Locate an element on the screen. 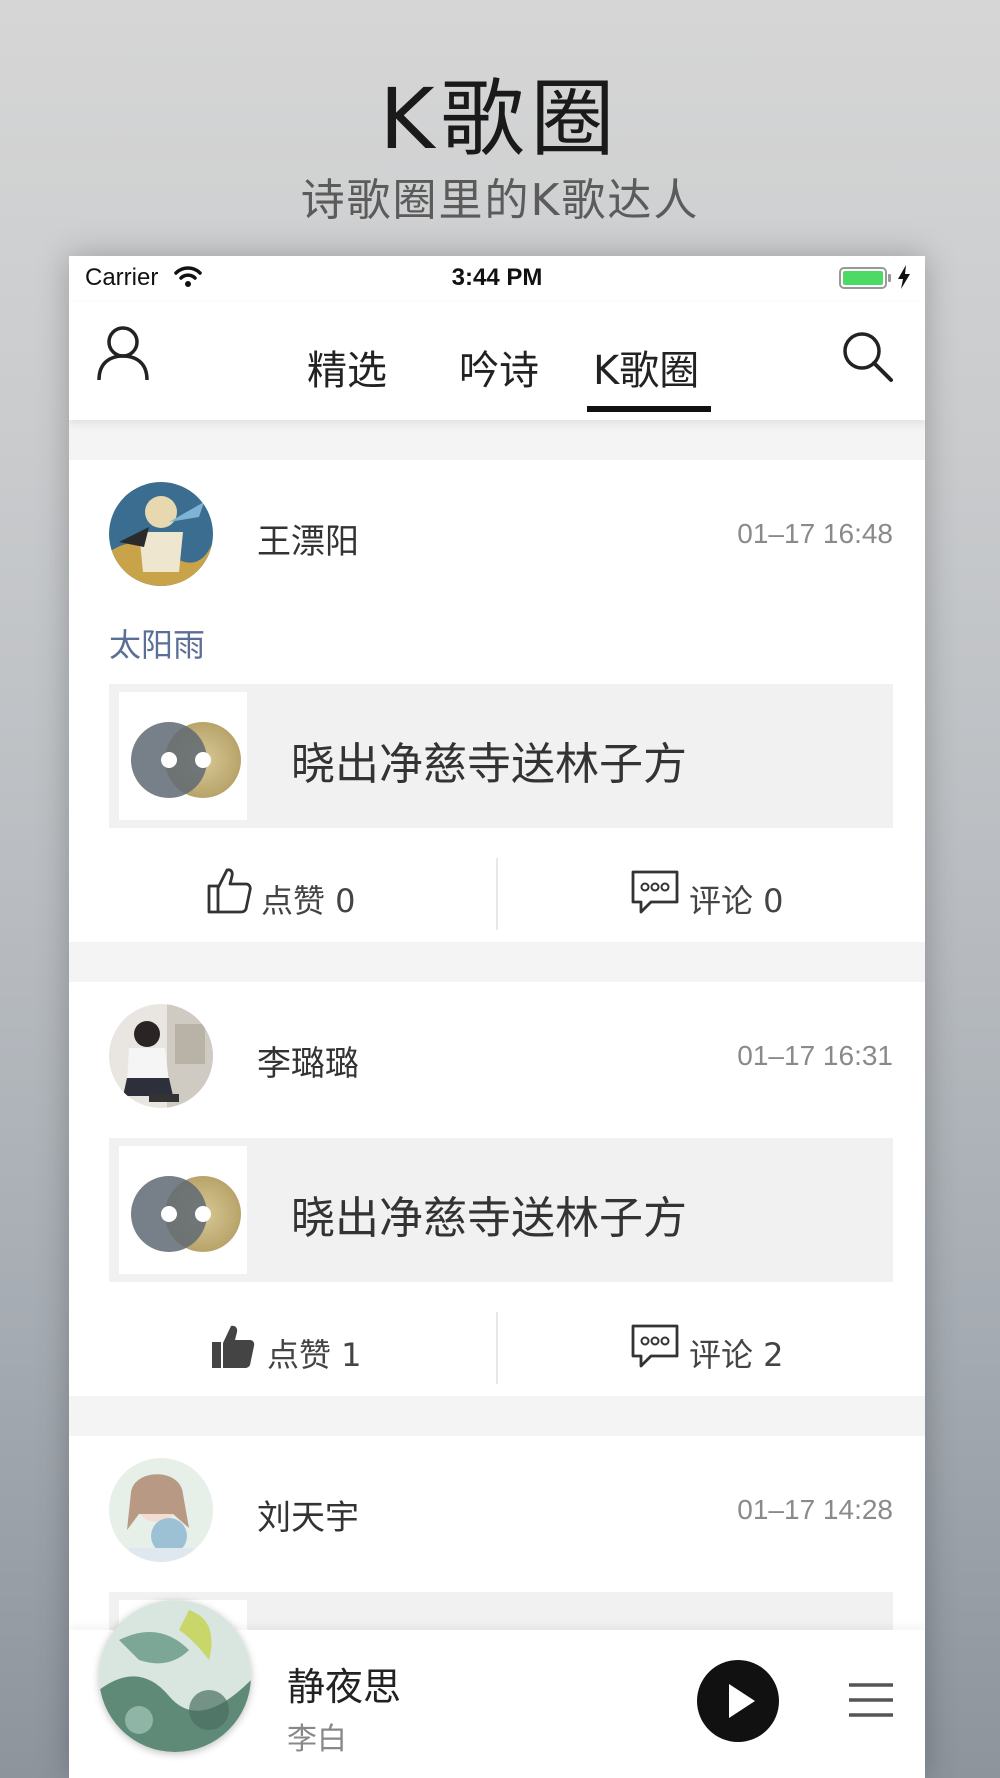 Image resolution: width=1000 pixels, height=1778 pixels. mini-player: 静夜思 李白 is located at coordinates (497, 1689).